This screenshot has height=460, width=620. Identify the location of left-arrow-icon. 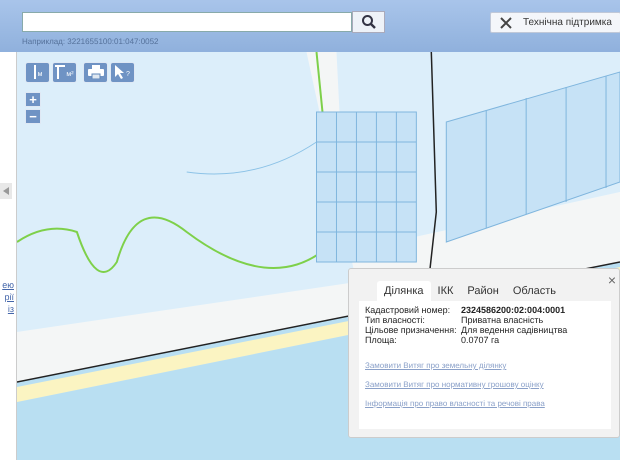
(6, 191).